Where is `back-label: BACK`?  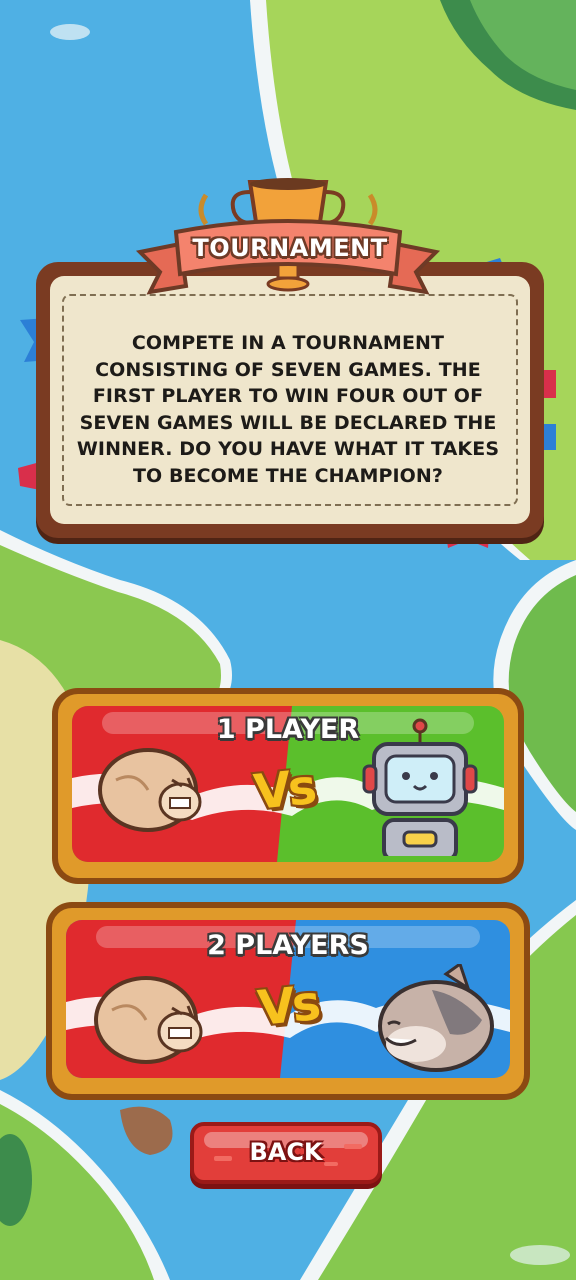
back-label: BACK is located at coordinates (286, 1152).